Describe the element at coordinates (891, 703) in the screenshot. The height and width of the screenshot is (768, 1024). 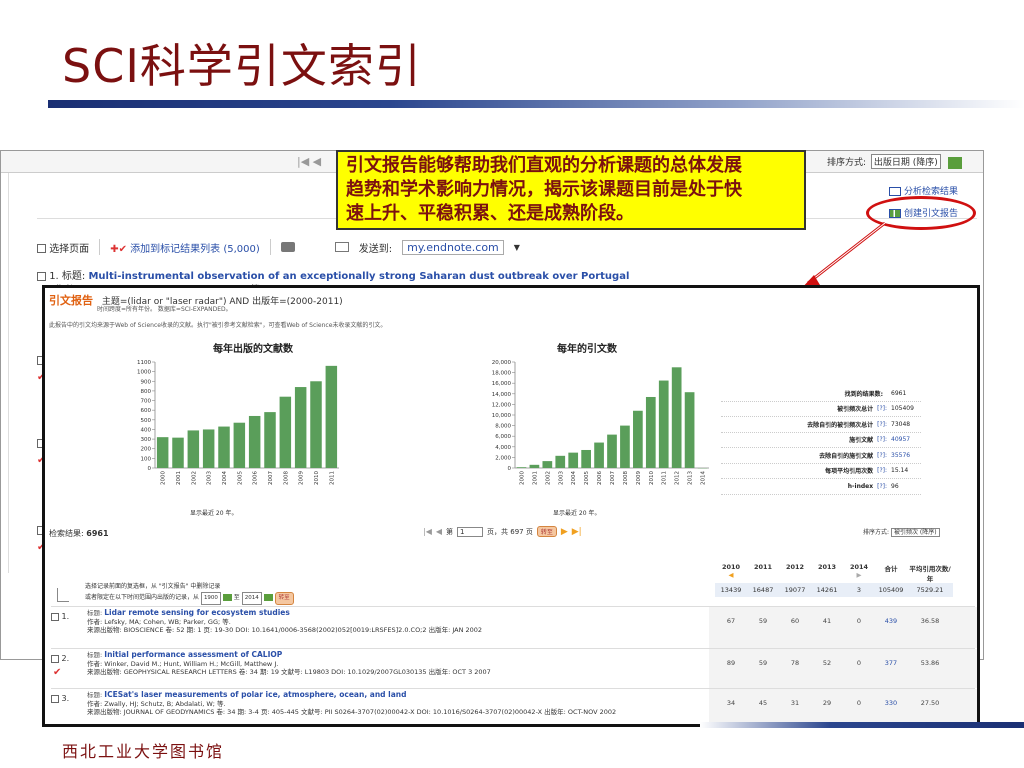
I see `record-total-citations: 330` at that location.